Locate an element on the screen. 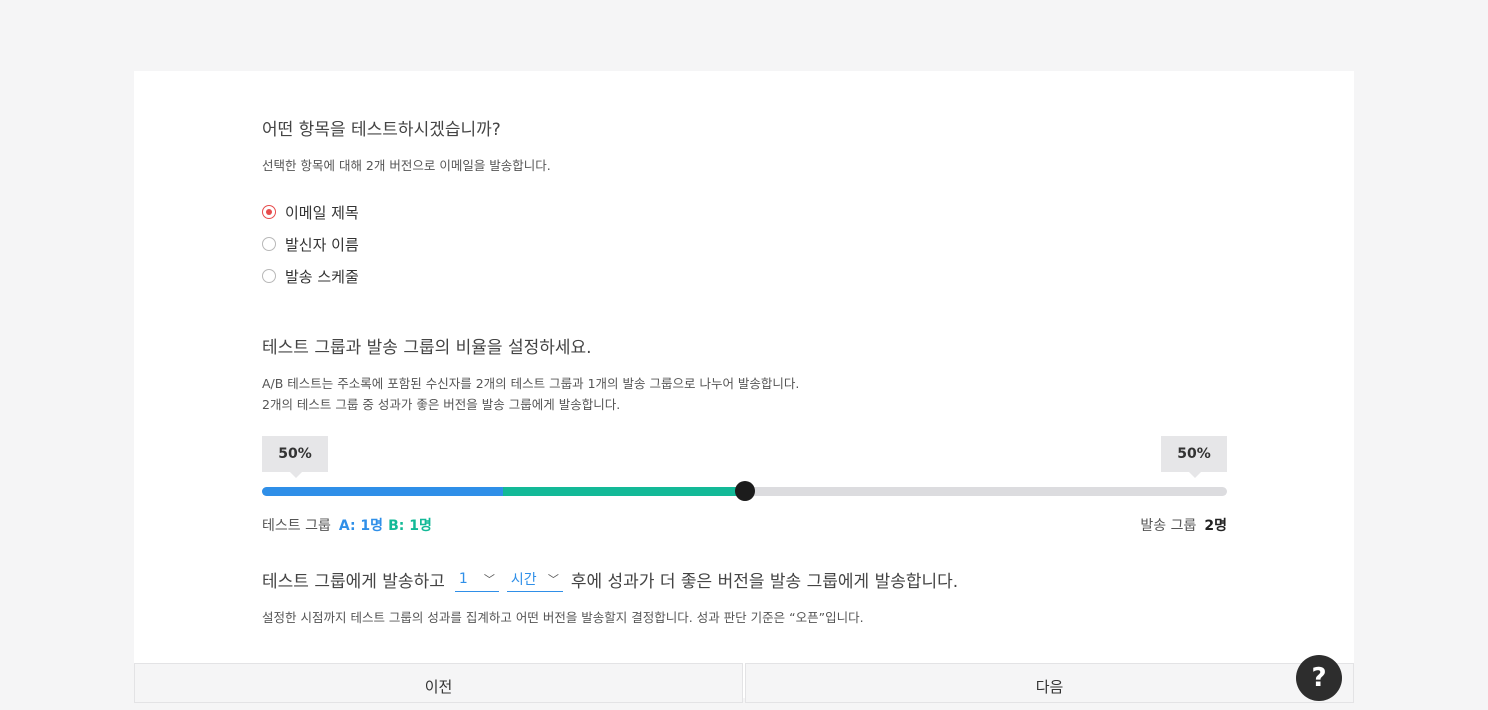 The image size is (1488, 710). schedule-prefix: 테스트 그룹에게 발송하고 is located at coordinates (353, 582).